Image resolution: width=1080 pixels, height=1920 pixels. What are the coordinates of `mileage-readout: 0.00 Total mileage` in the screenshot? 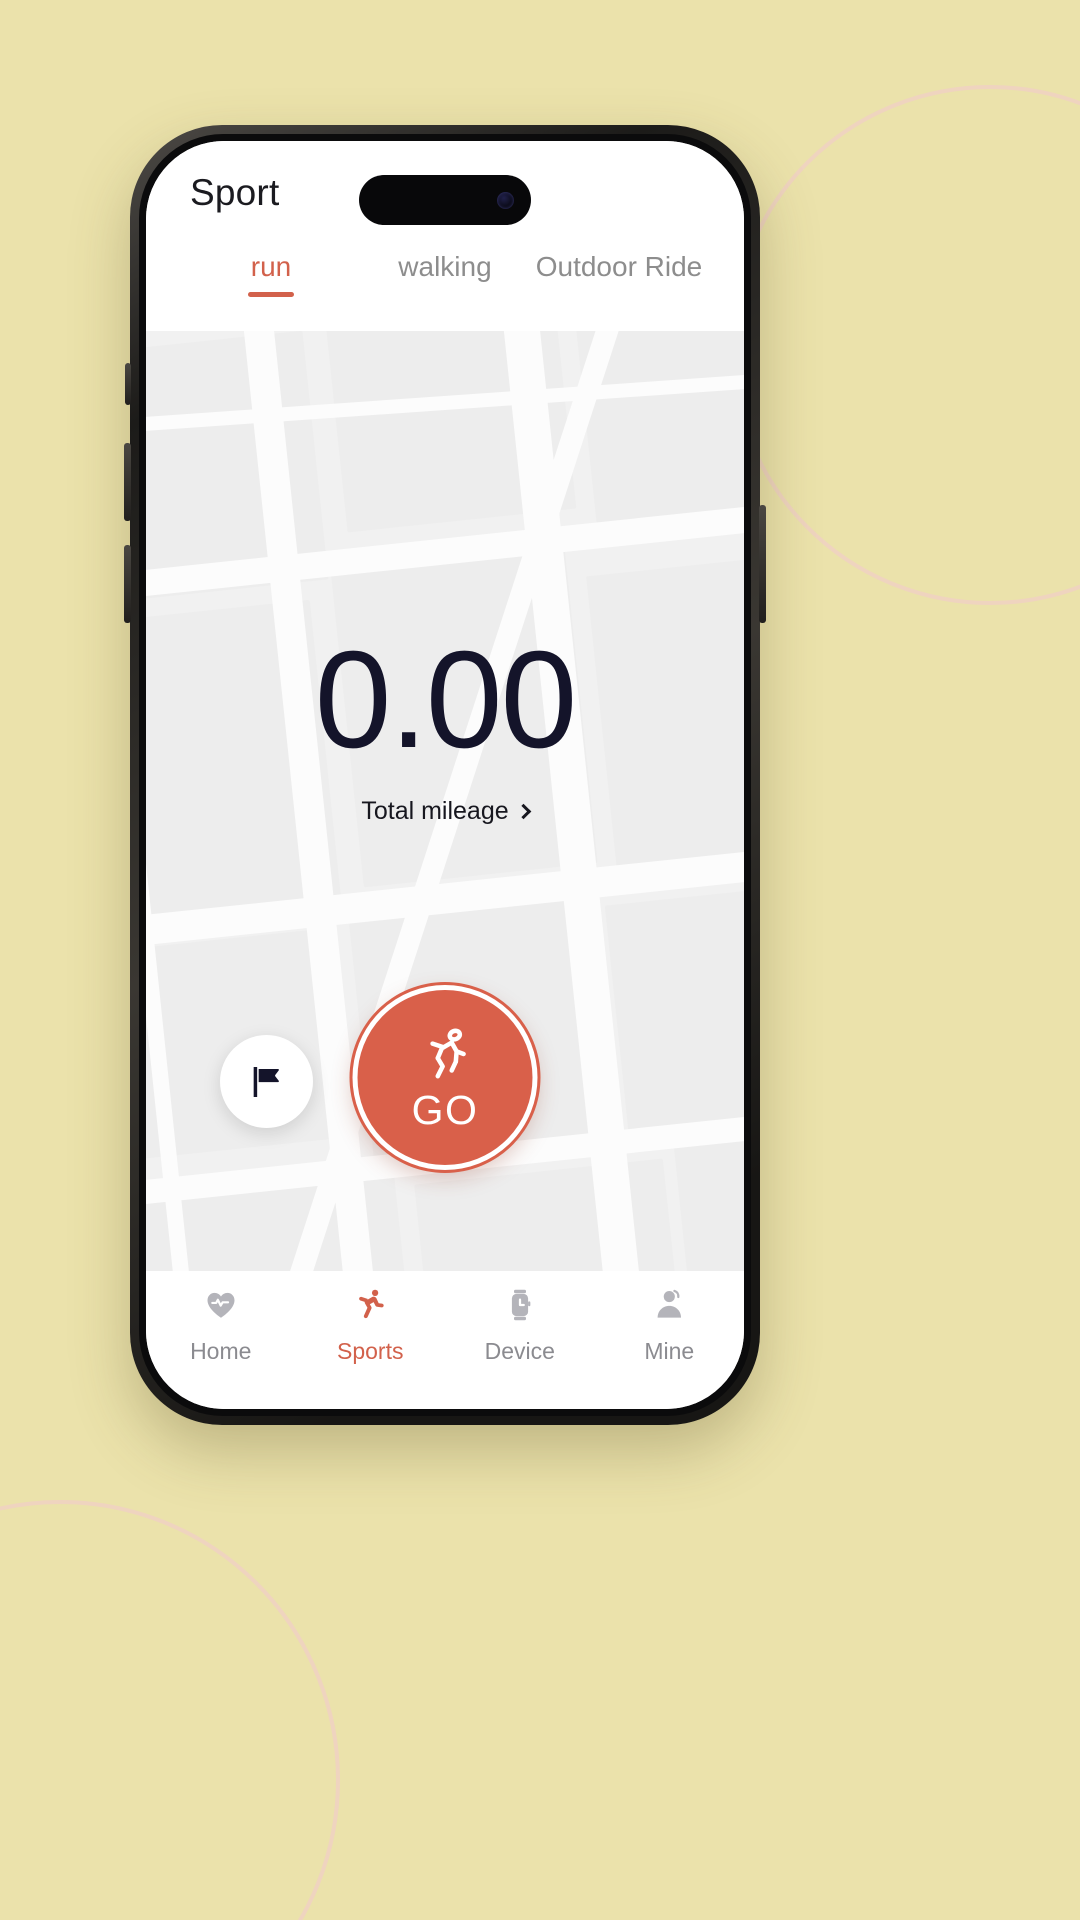 It's located at (445, 728).